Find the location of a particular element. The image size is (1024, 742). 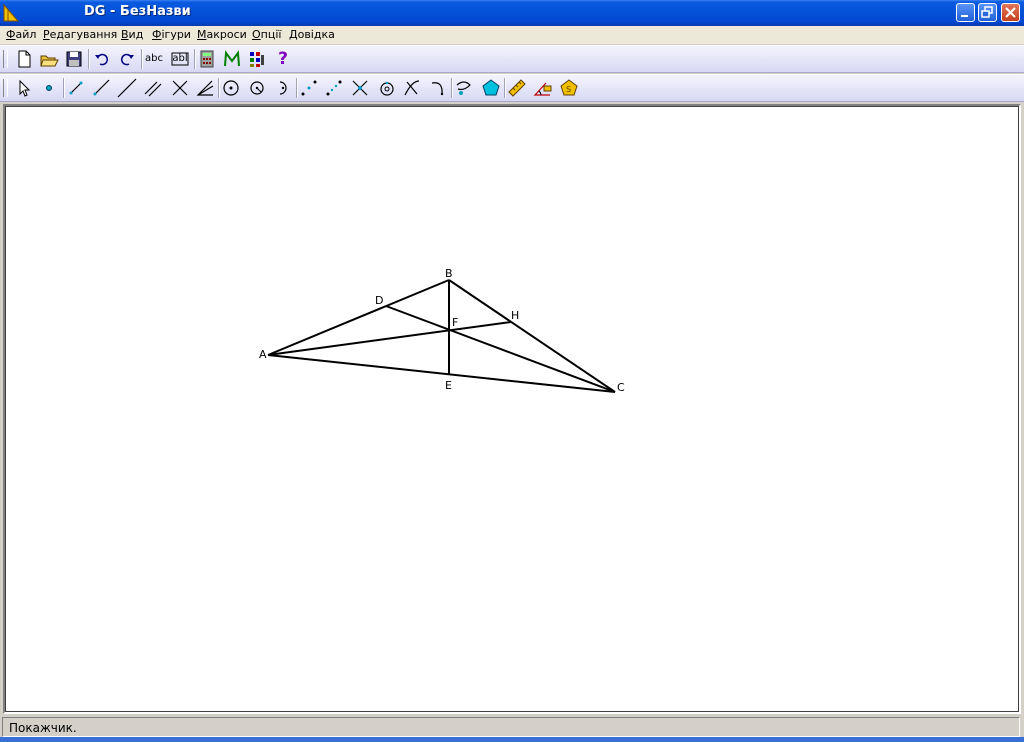

macro-m-icon is located at coordinates (232, 59).